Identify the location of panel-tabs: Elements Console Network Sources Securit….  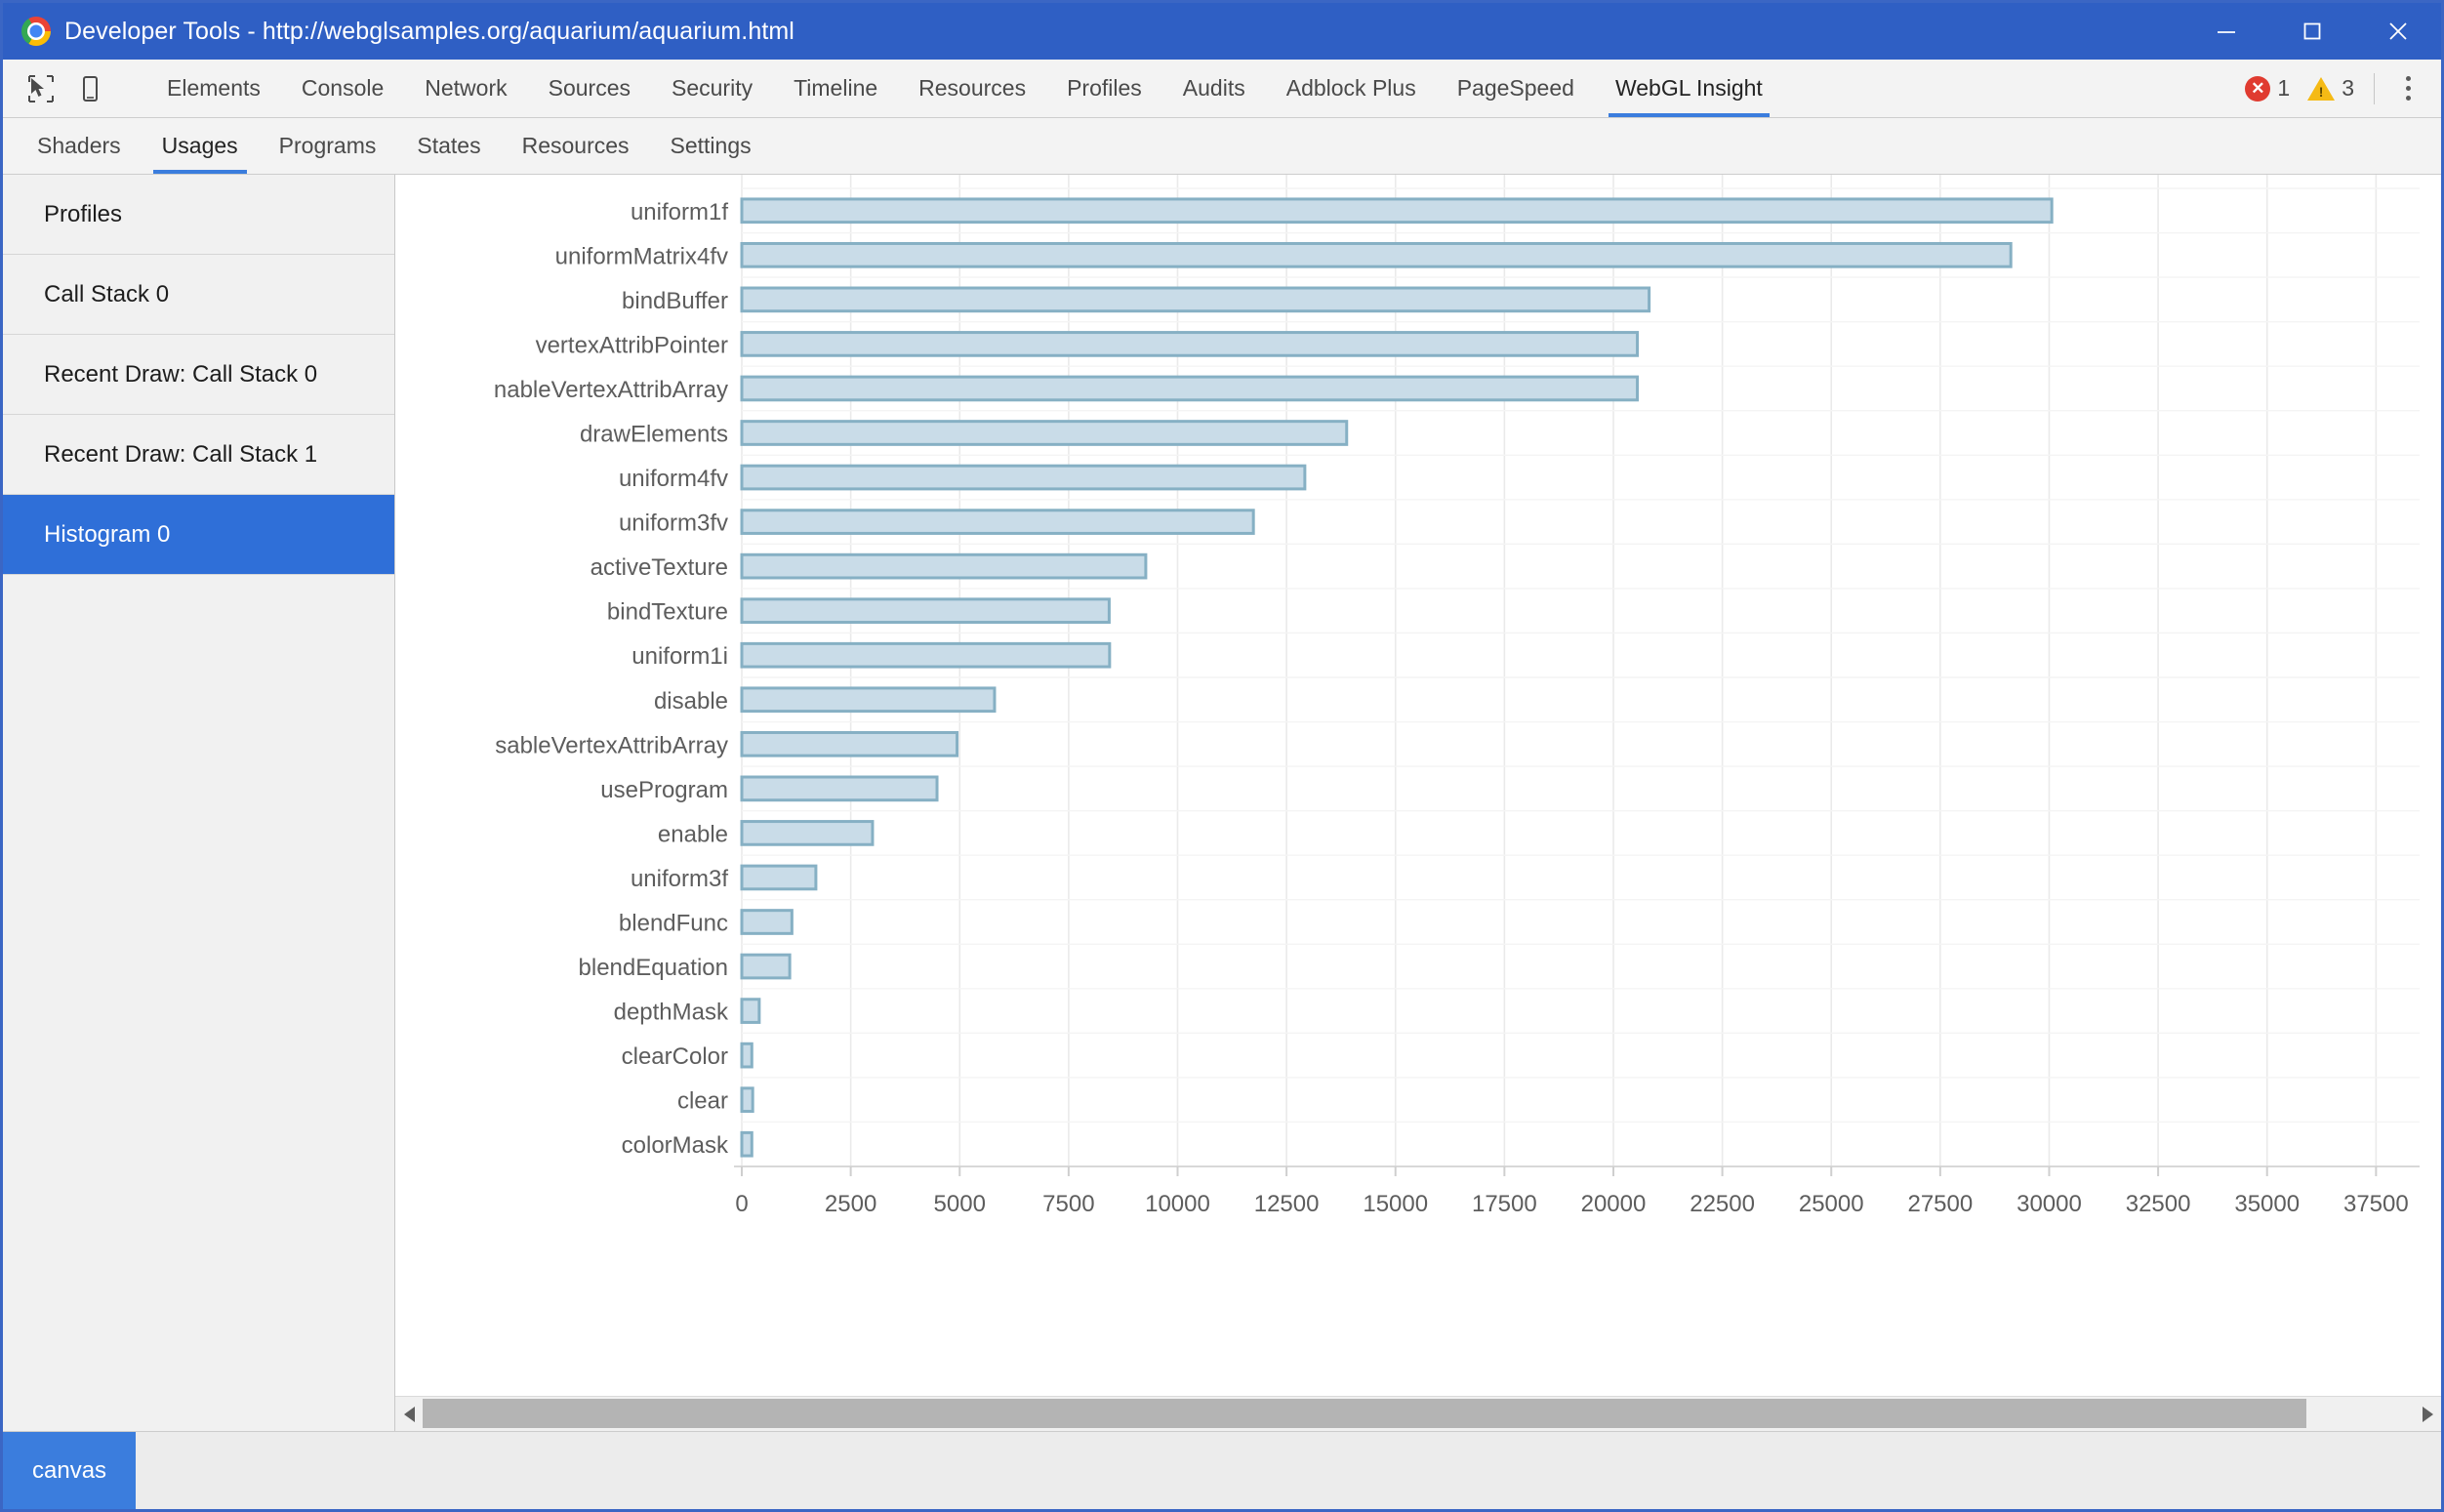
(964, 88).